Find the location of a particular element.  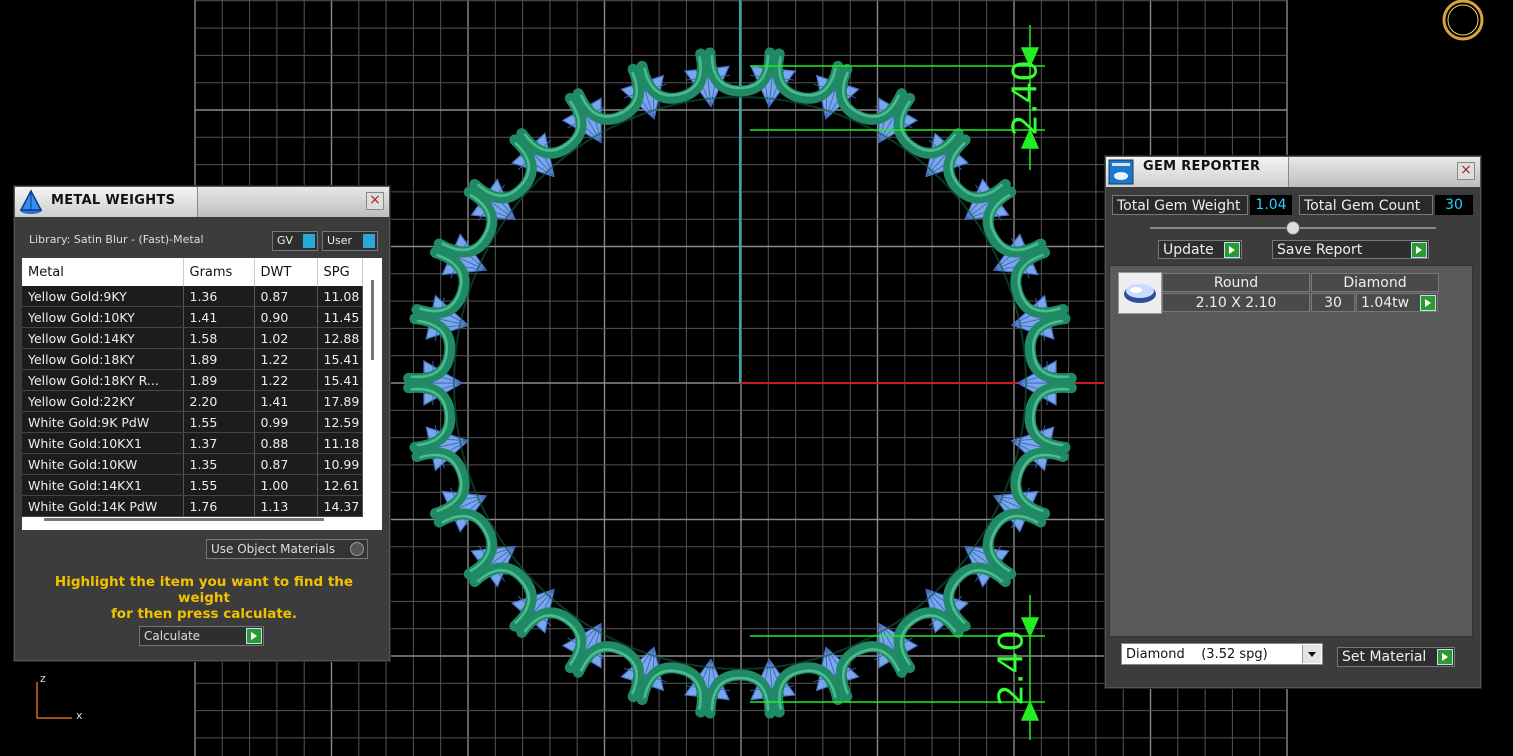

use-object-materials-checkbox: Use Object Materials is located at coordinates (287, 549).